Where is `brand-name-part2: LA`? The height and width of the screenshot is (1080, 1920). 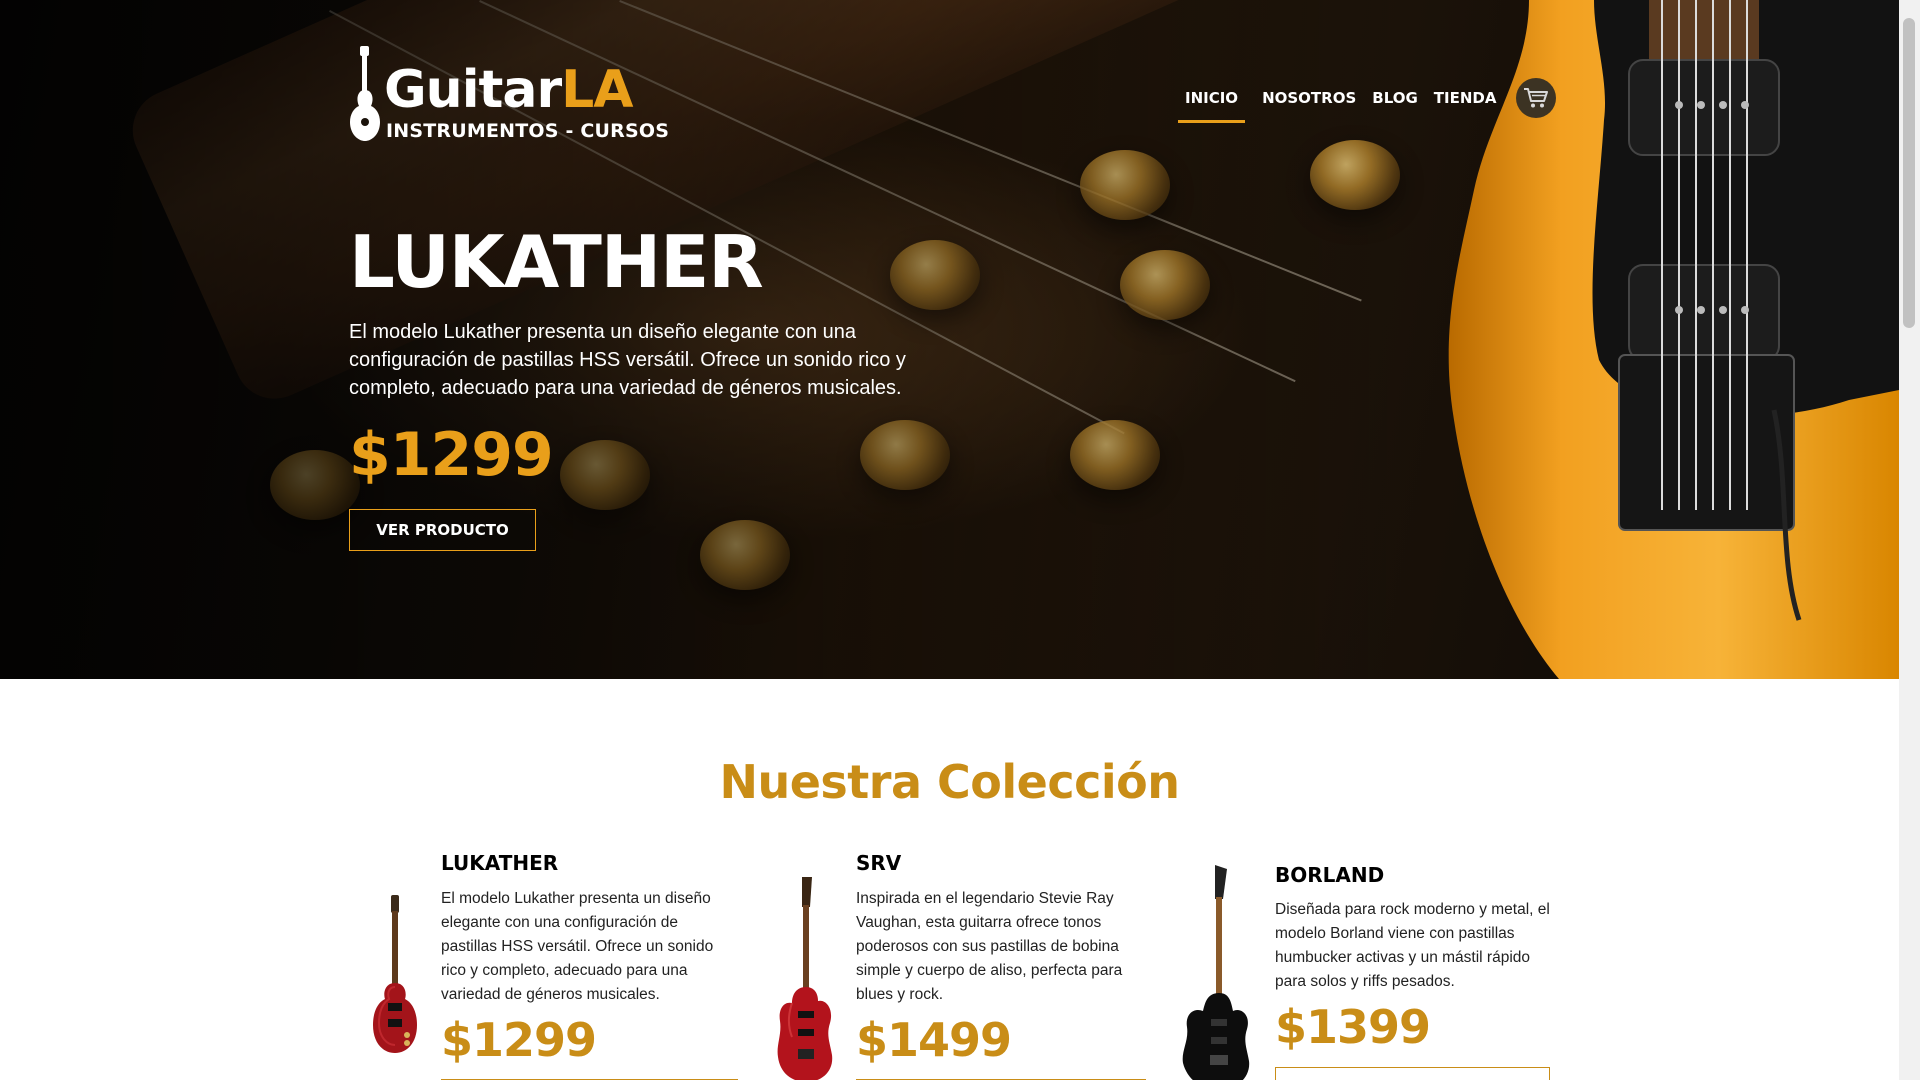 brand-name-part2: LA is located at coordinates (597, 90).